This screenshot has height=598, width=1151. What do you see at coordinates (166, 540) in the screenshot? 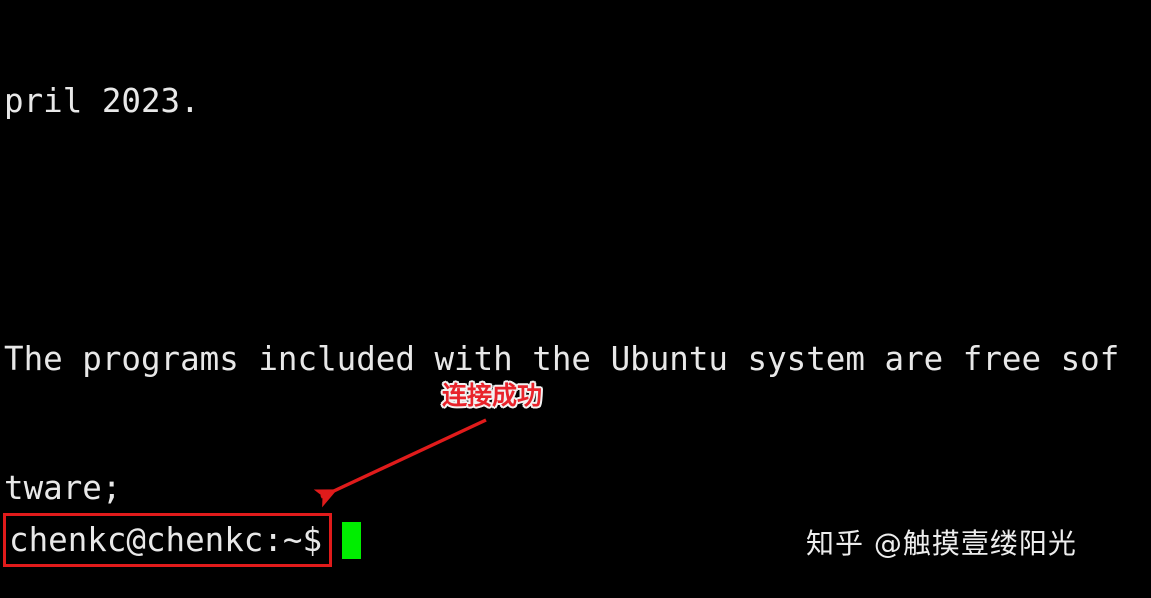
I see `shell-prompt: chenkc@chenkc:~$` at bounding box center [166, 540].